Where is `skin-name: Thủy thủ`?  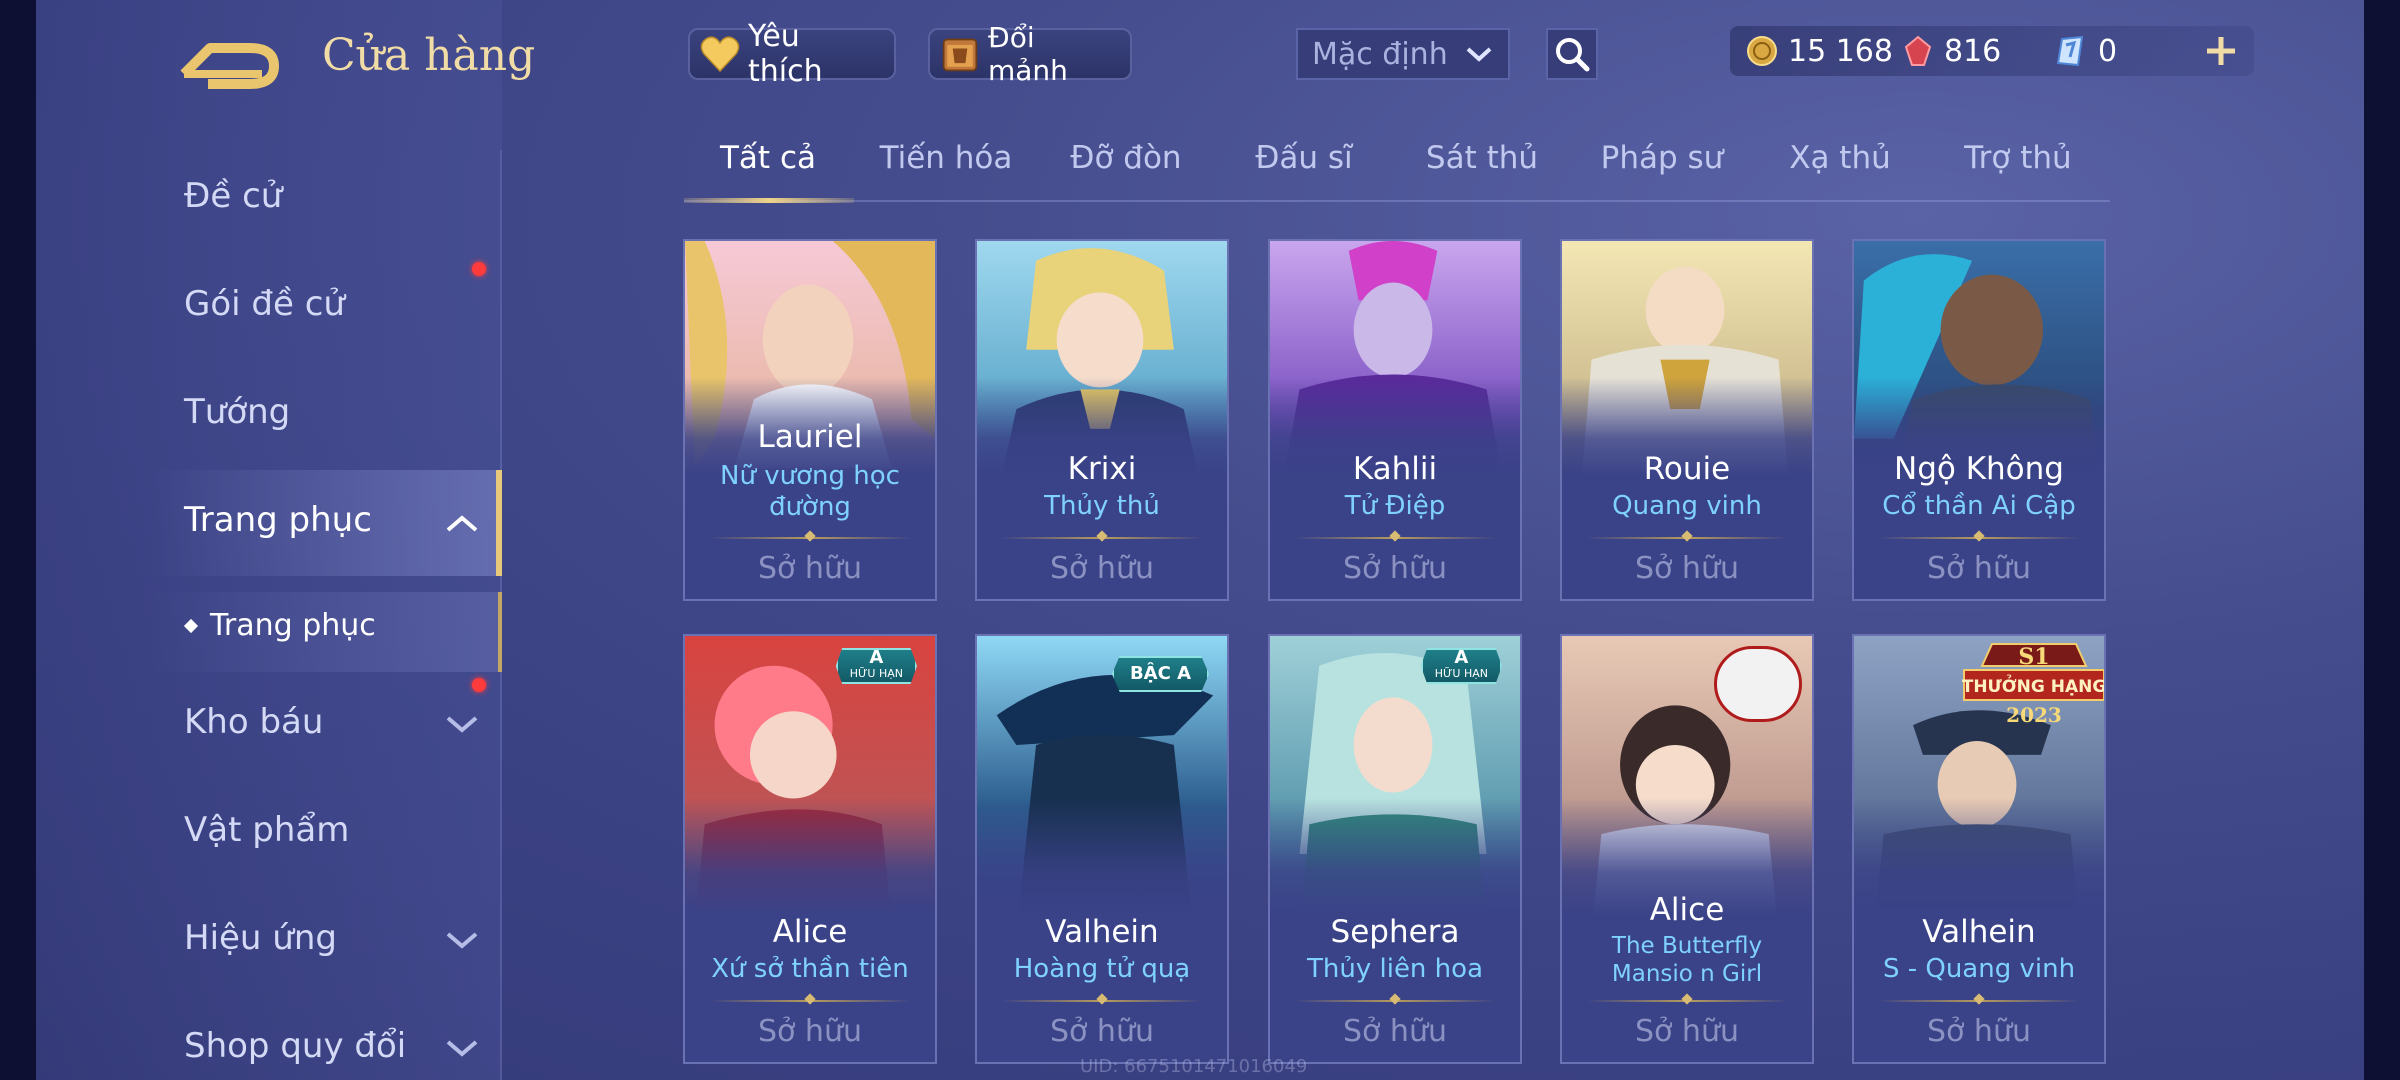 skin-name: Thủy thủ is located at coordinates (1102, 506).